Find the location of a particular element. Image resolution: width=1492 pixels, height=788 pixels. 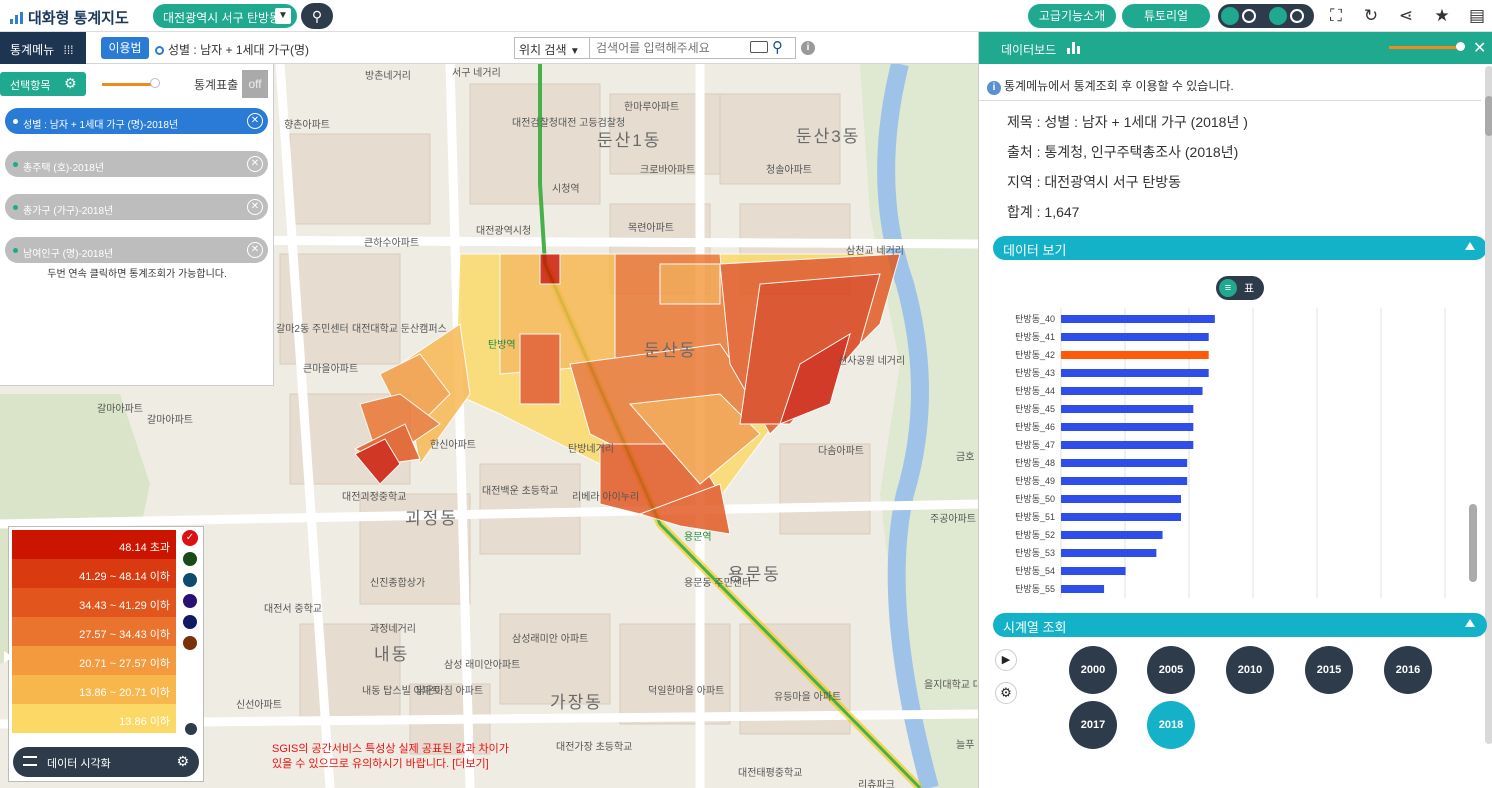

category-label: 탄방동_43 is located at coordinates (1035, 373).